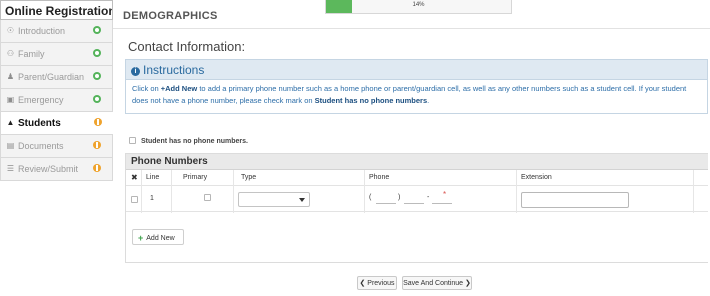 The width and height of the screenshot is (710, 296). Describe the element at coordinates (195, 177) in the screenshot. I see `column-primary: Primary` at that location.